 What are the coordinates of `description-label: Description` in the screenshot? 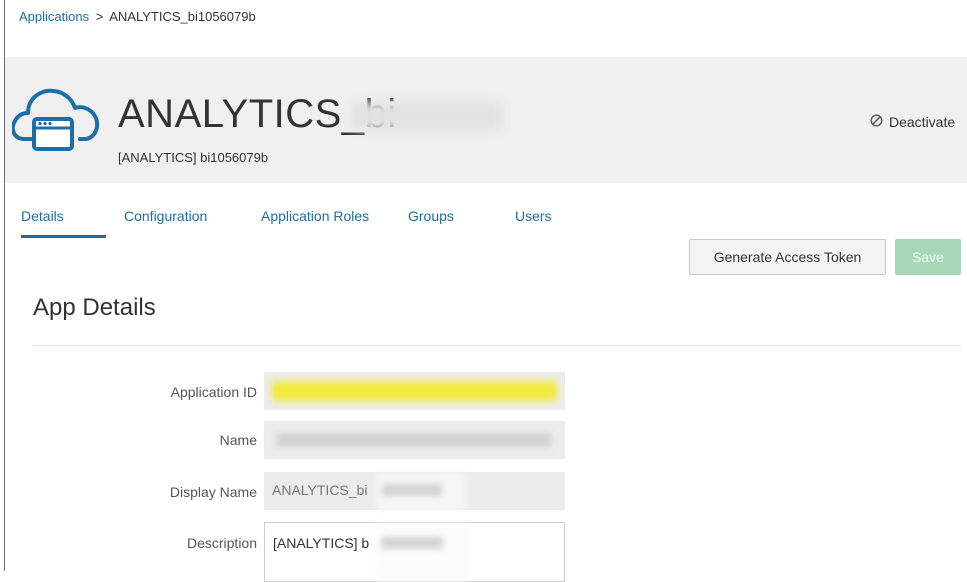 It's located at (221, 543).